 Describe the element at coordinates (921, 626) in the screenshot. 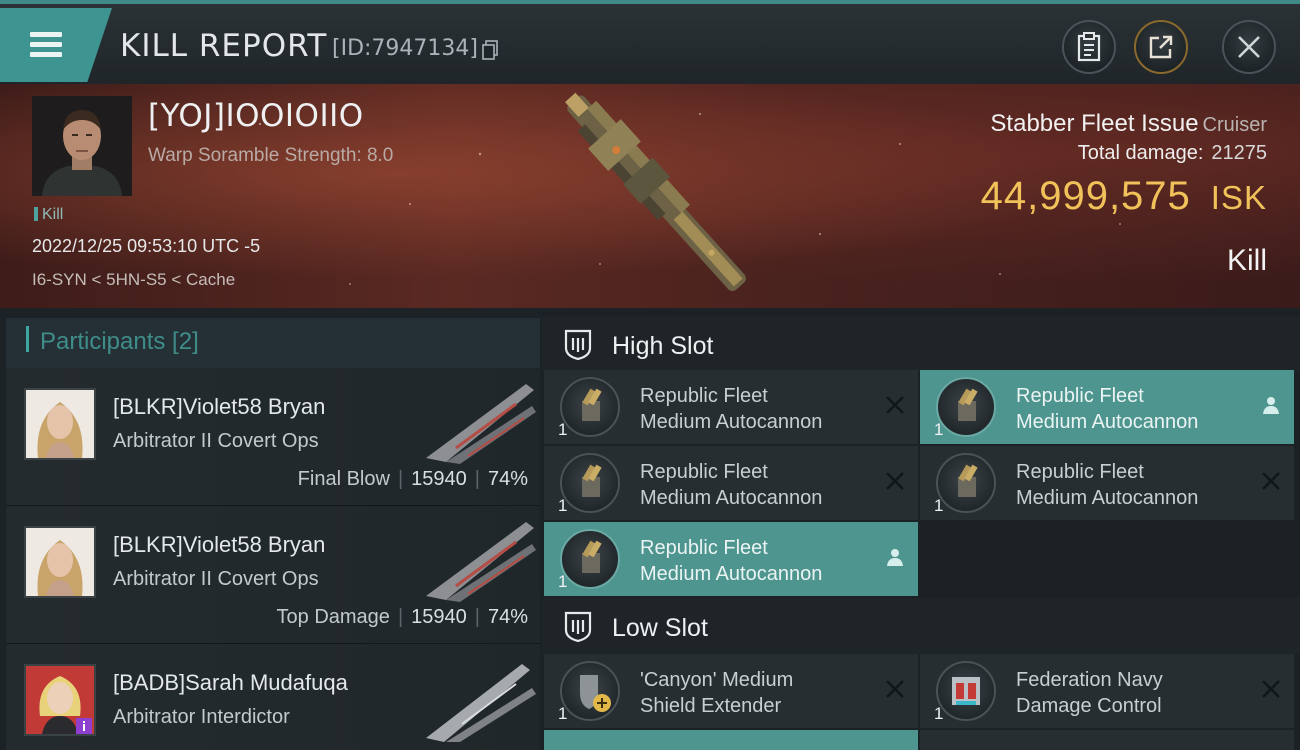

I see `low-slot-header: Low Slot` at that location.